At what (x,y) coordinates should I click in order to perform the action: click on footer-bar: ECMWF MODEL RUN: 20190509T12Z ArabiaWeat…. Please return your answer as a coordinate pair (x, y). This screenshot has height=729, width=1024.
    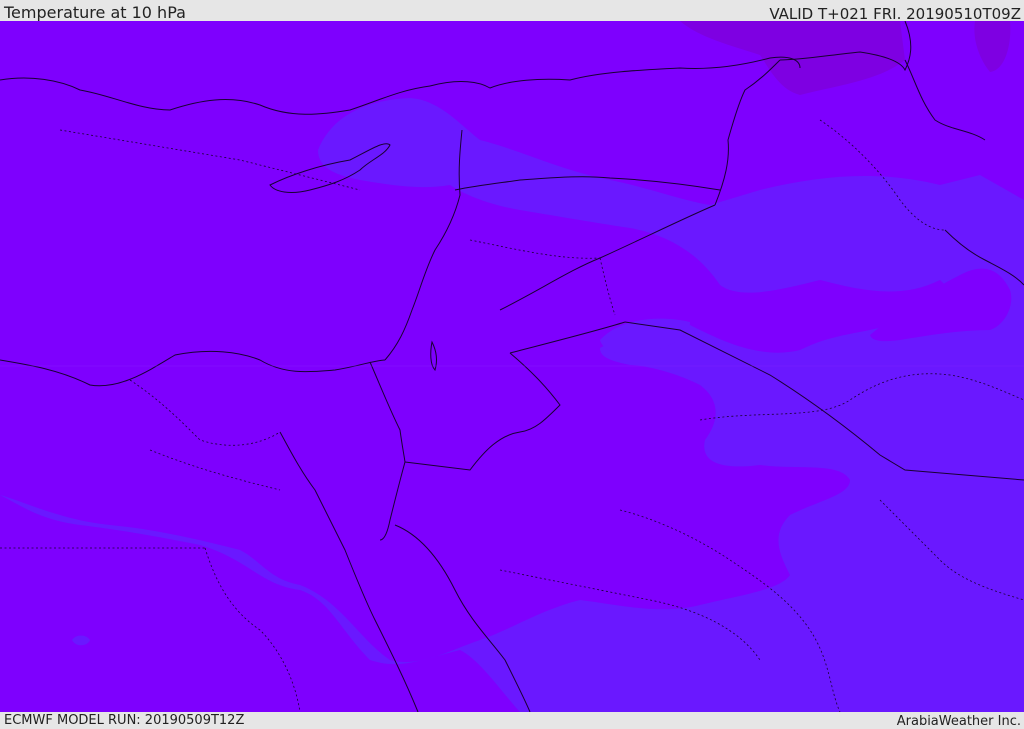
    Looking at the image, I should click on (512, 720).